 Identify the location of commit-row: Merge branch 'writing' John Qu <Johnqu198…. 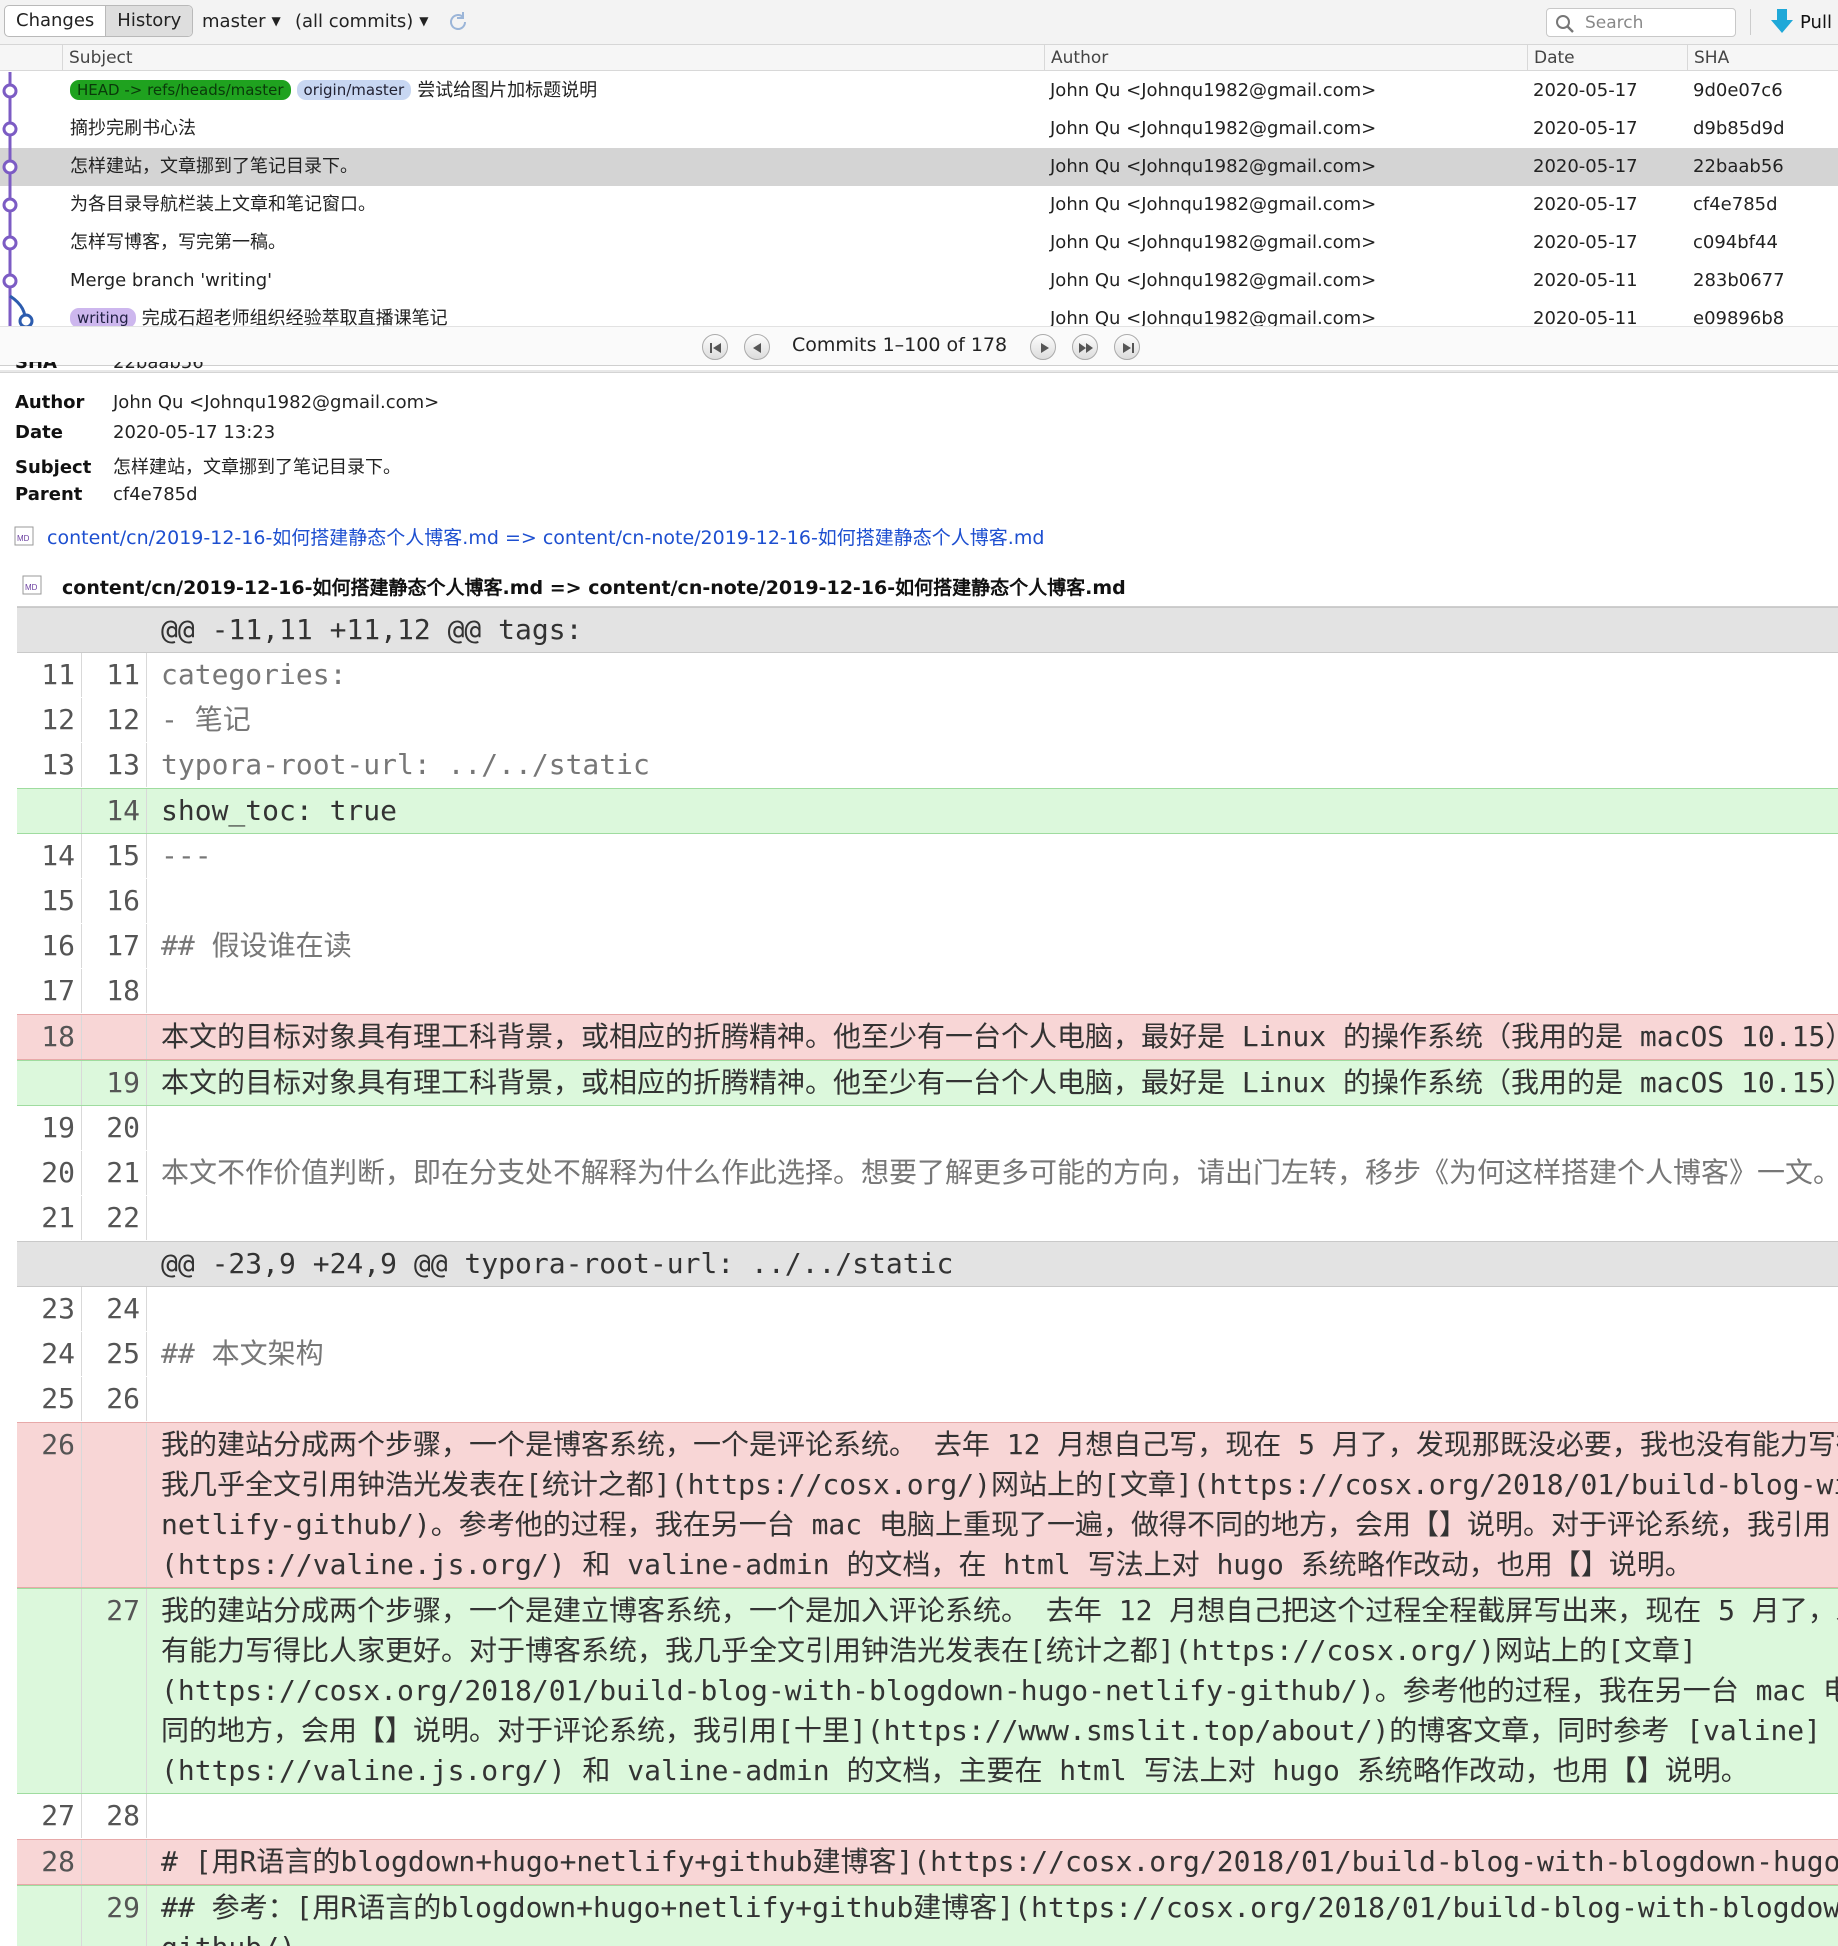
(919, 281).